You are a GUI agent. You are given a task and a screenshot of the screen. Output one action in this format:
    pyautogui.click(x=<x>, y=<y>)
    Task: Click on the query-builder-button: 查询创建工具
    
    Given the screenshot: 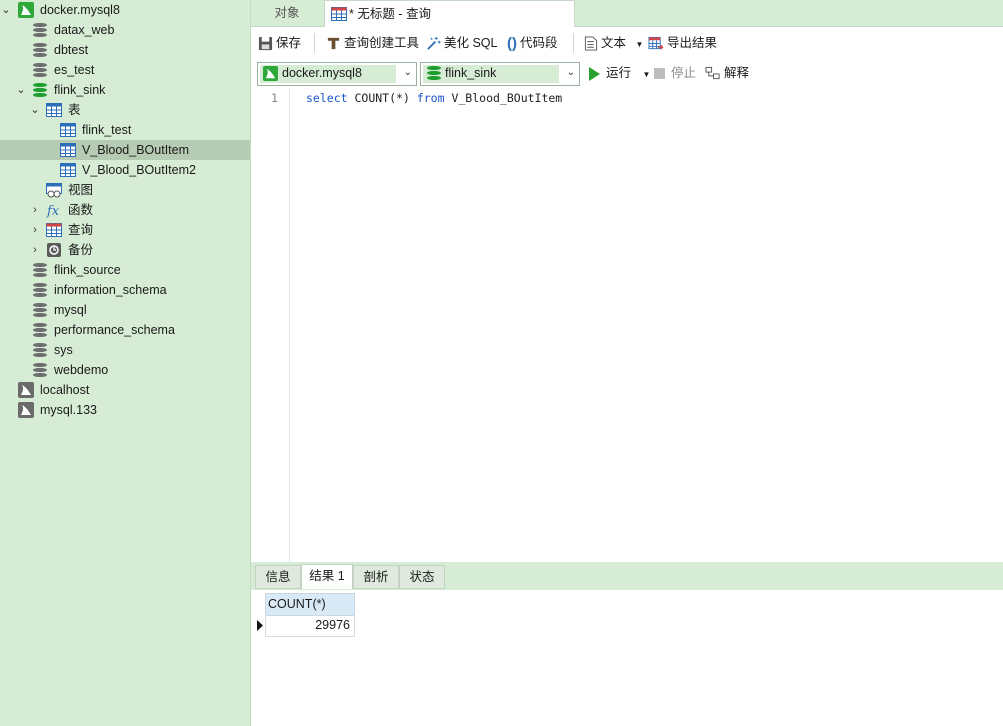 What is the action you would take?
    pyautogui.click(x=372, y=43)
    